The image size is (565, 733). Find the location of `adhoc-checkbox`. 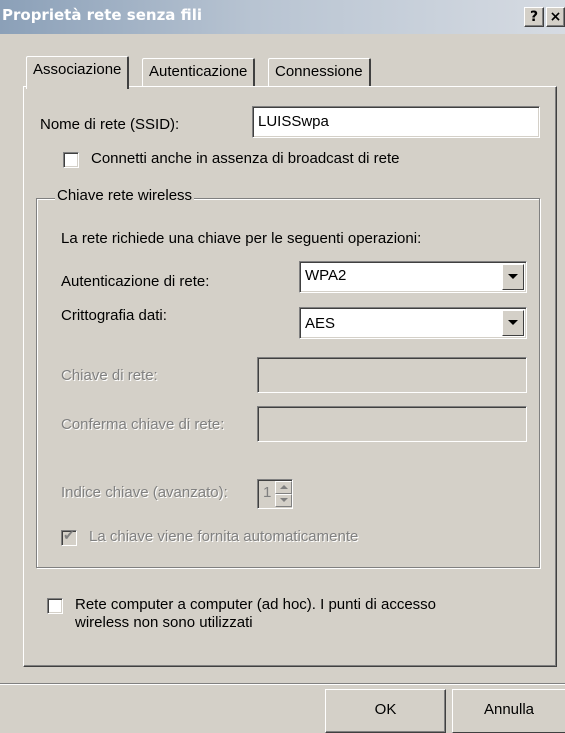

adhoc-checkbox is located at coordinates (55, 606).